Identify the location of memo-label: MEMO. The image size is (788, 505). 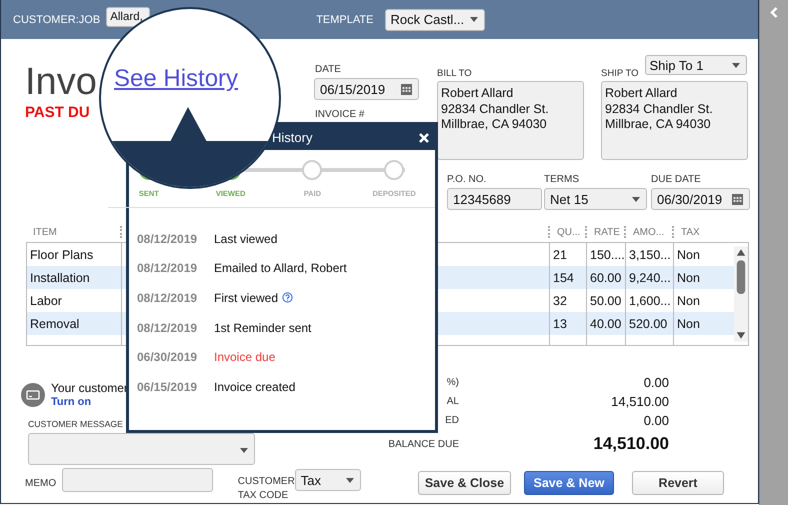
(41, 483).